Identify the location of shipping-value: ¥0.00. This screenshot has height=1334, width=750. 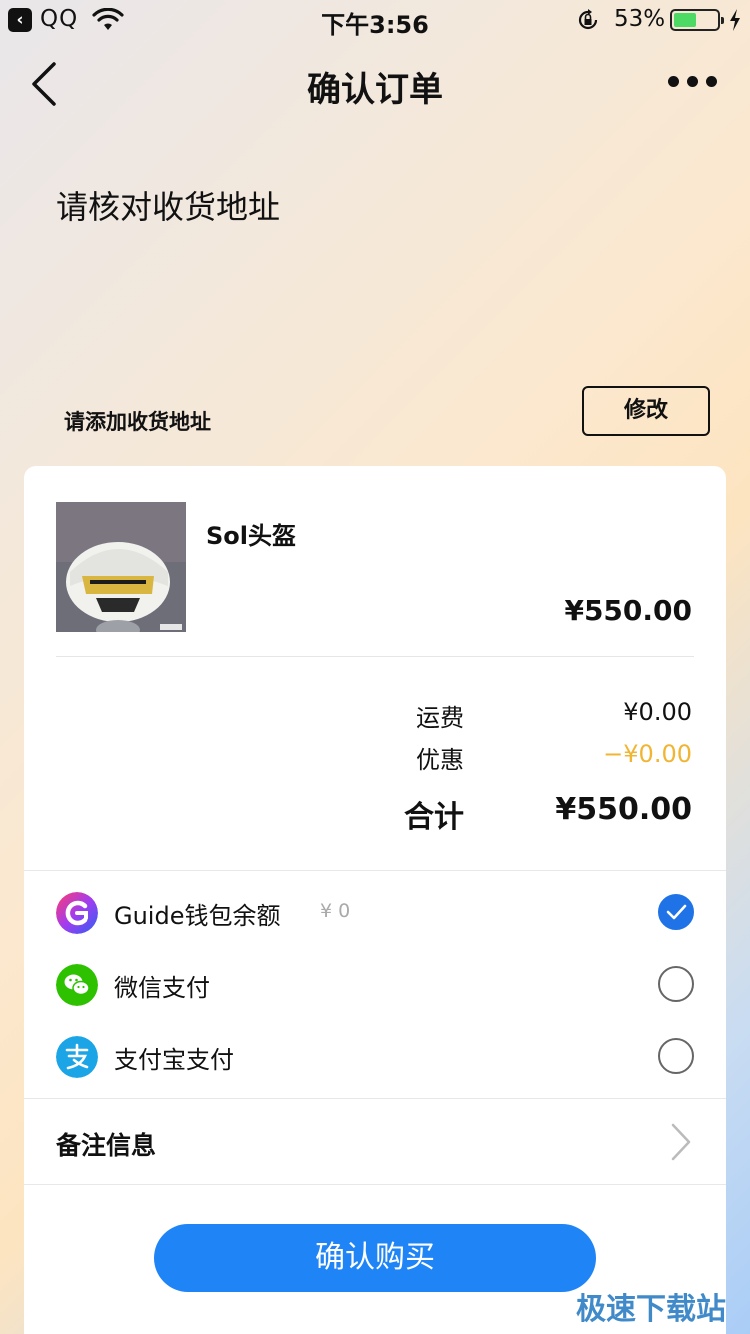
(657, 712).